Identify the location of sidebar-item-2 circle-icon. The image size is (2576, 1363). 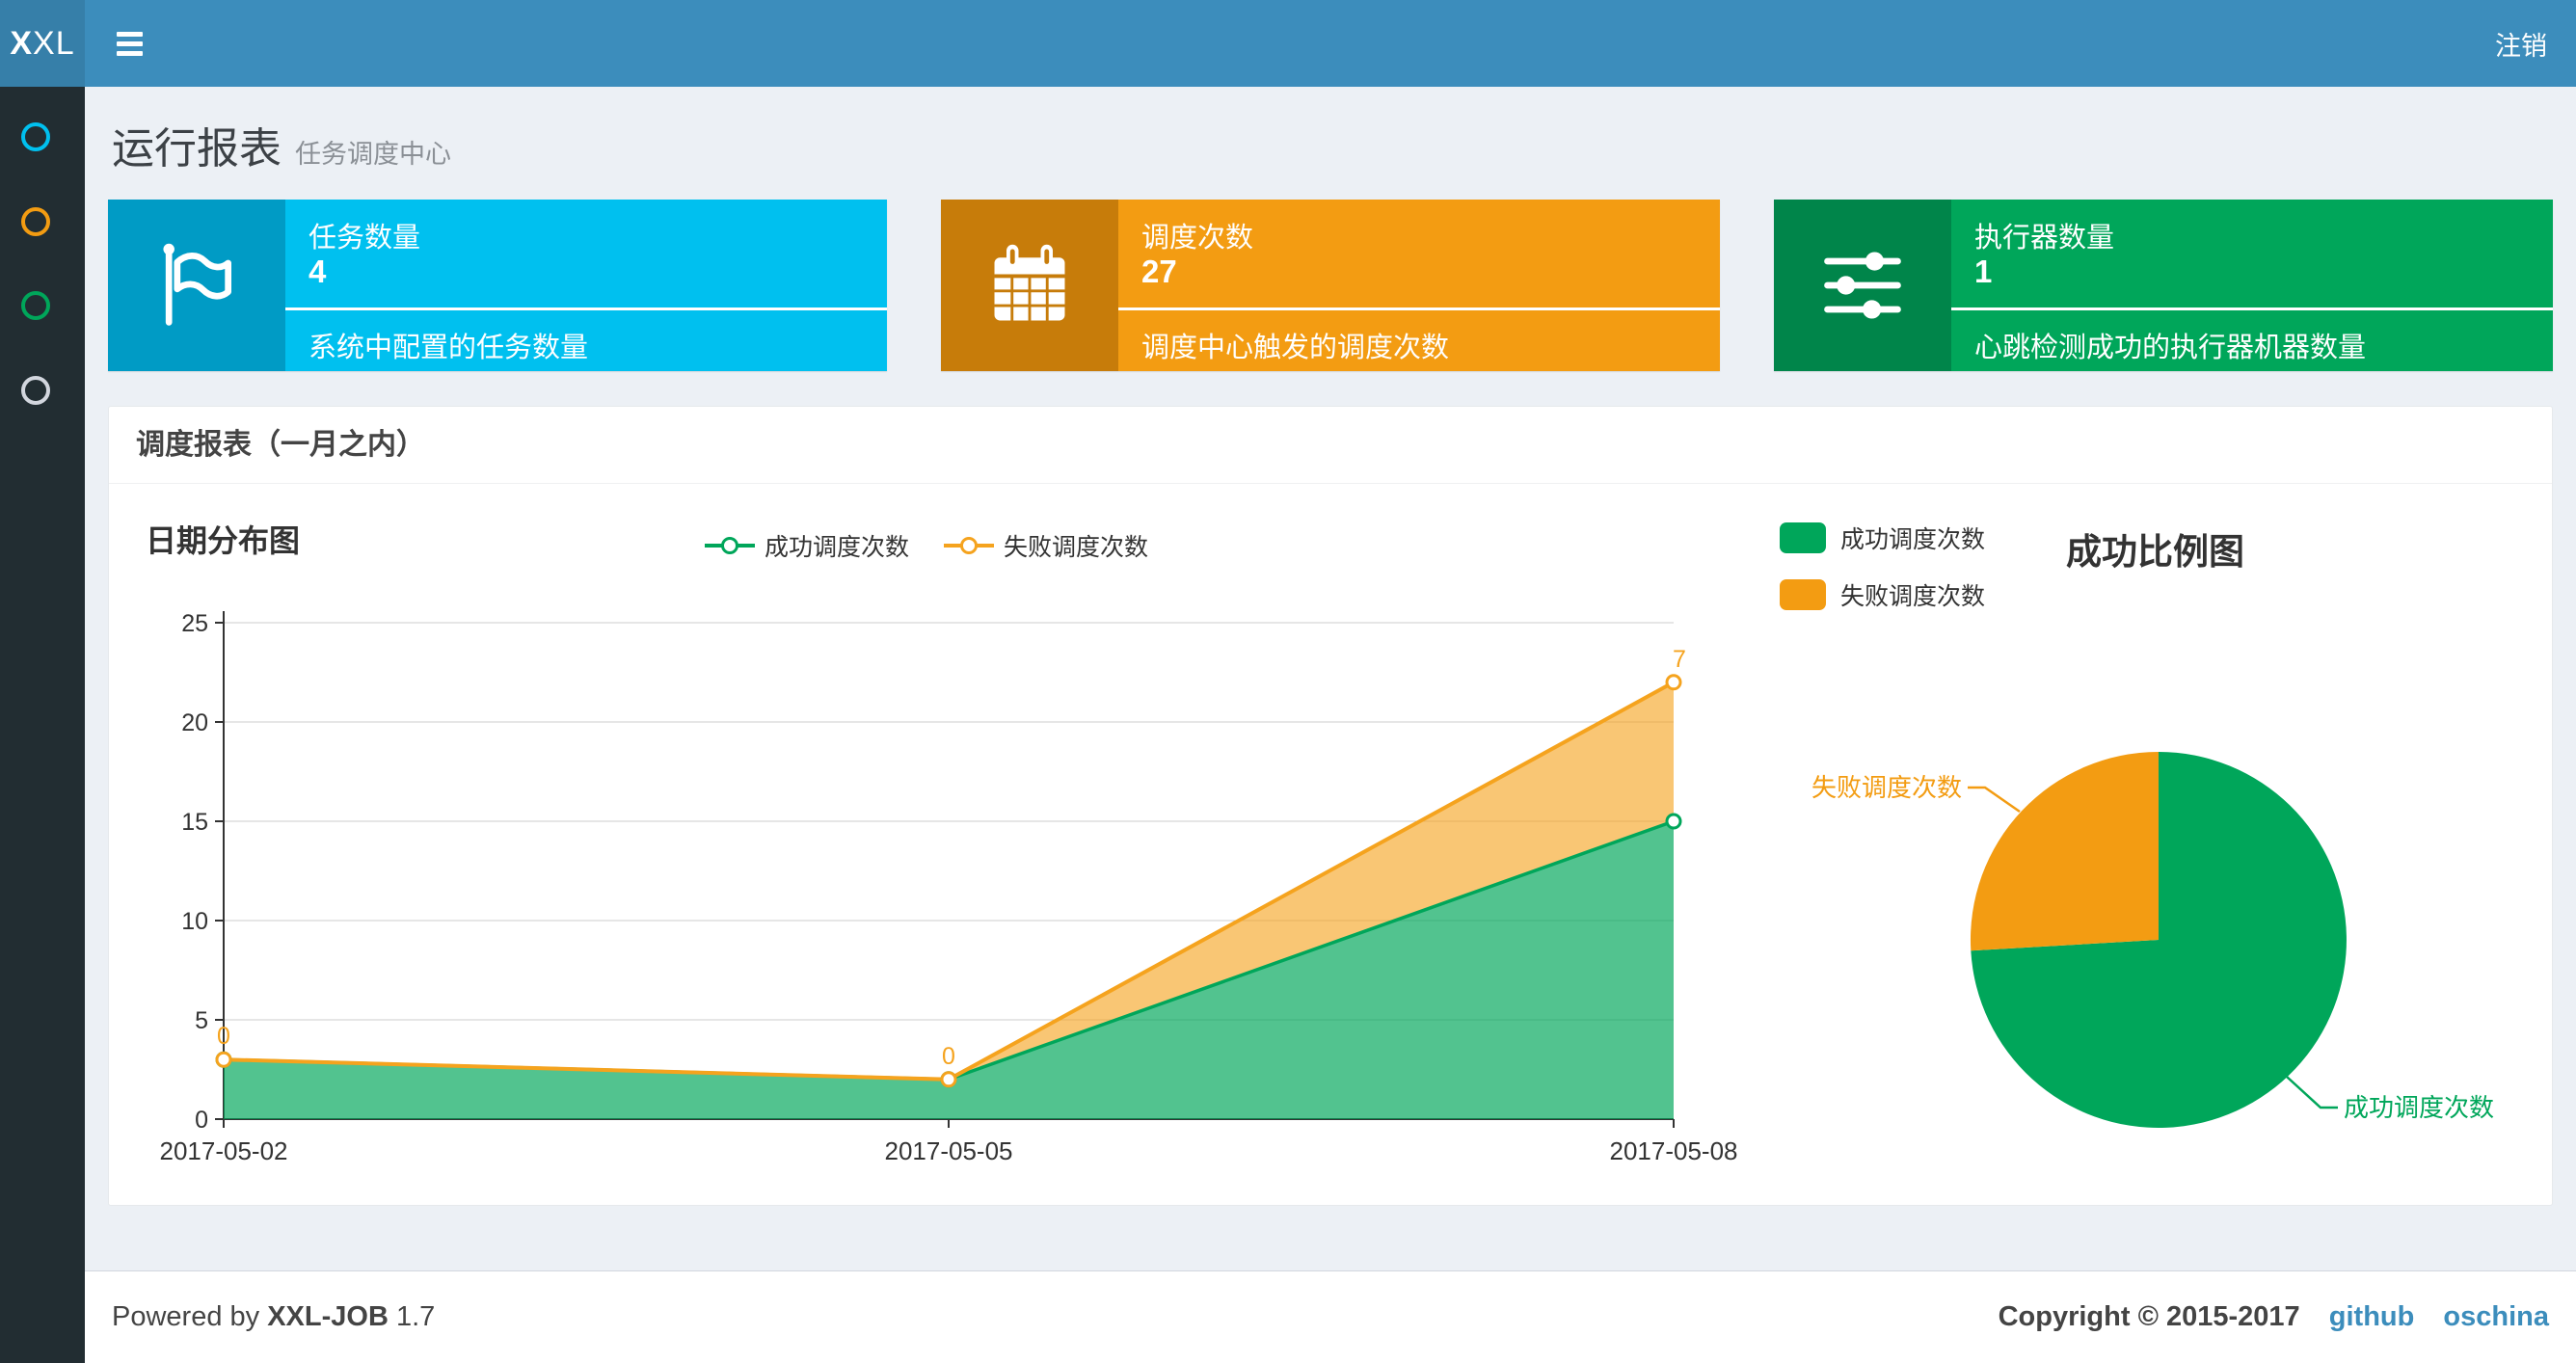
(36, 221).